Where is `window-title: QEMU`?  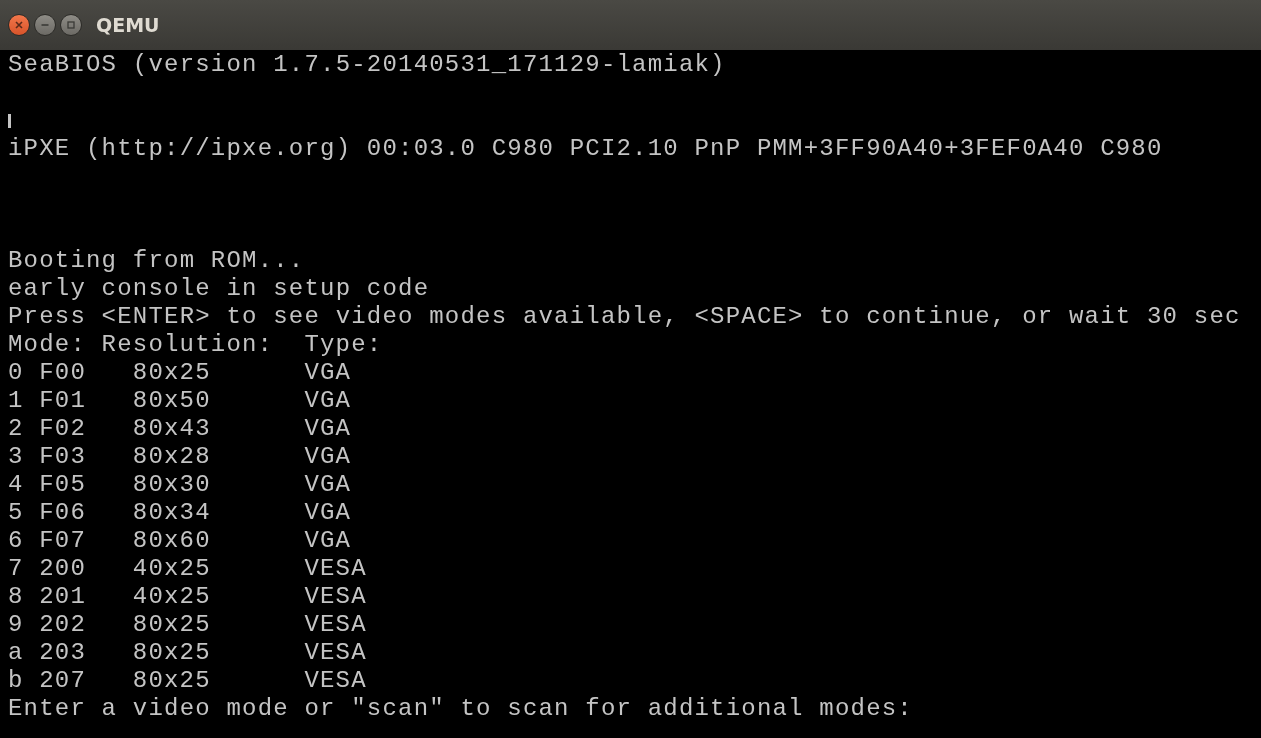
window-title: QEMU is located at coordinates (128, 25).